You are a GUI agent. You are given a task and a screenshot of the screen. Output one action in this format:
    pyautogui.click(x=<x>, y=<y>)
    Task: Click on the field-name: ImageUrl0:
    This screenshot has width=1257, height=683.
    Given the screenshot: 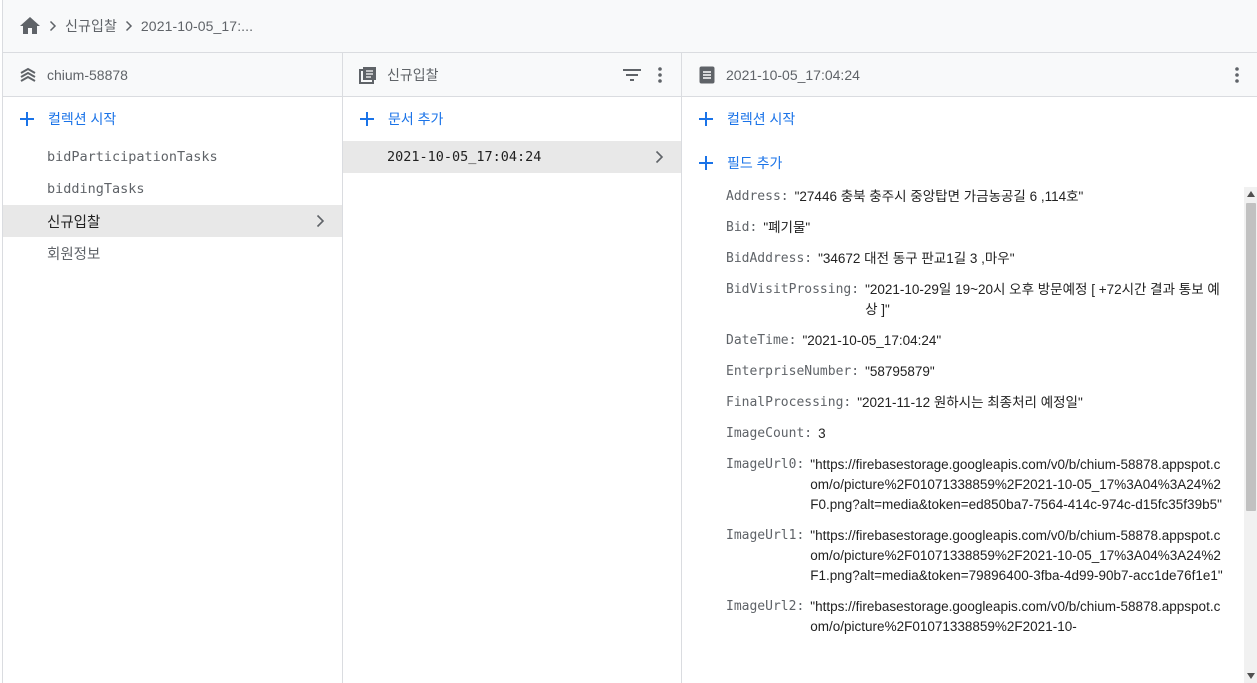 What is the action you would take?
    pyautogui.click(x=765, y=464)
    